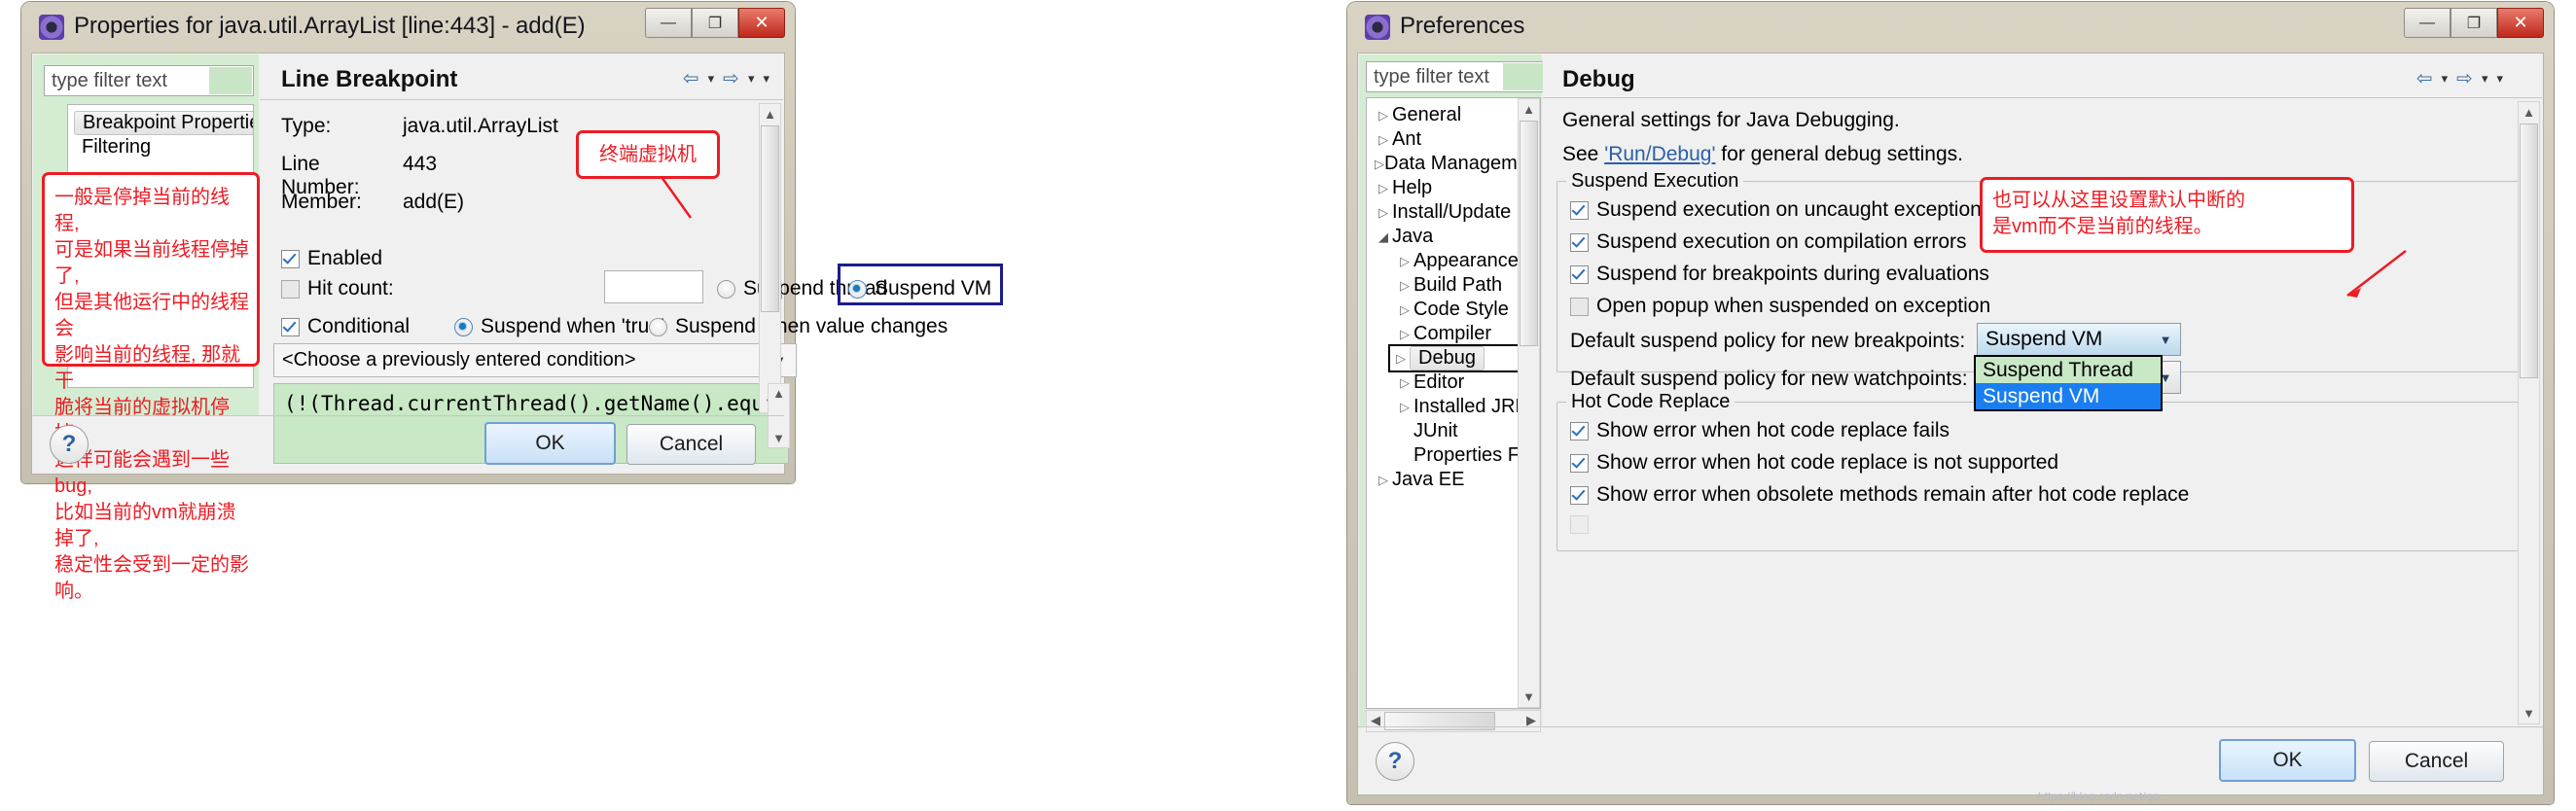 This screenshot has height=811, width=2576. I want to click on tree-item-data-management: ▷ Data Management, so click(1453, 164).